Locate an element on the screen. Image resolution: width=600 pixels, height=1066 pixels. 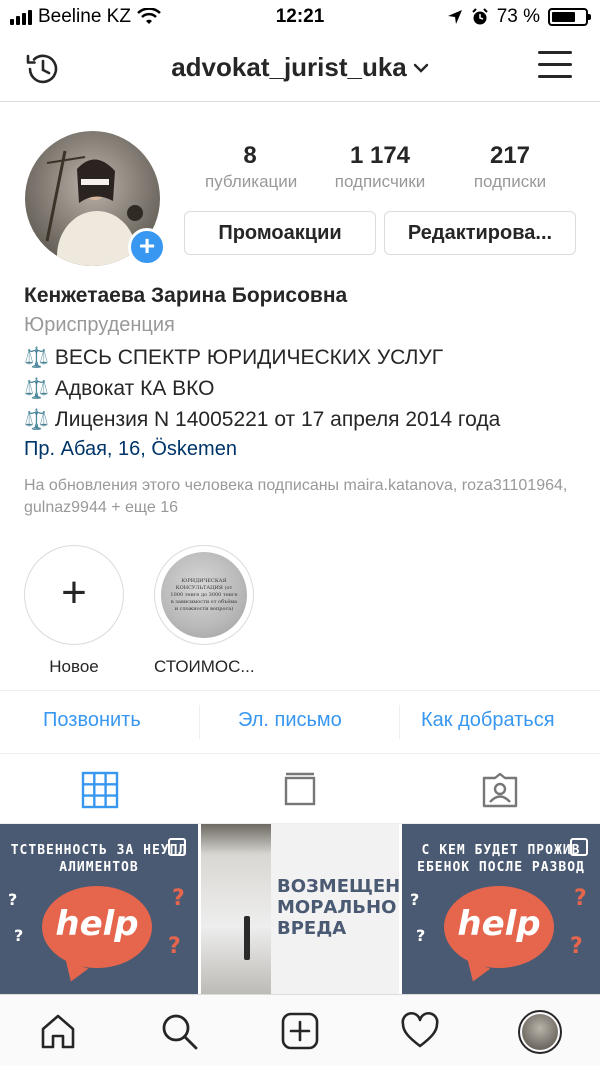
post-title-line: МОРАЛЬНО is located at coordinates (337, 907).